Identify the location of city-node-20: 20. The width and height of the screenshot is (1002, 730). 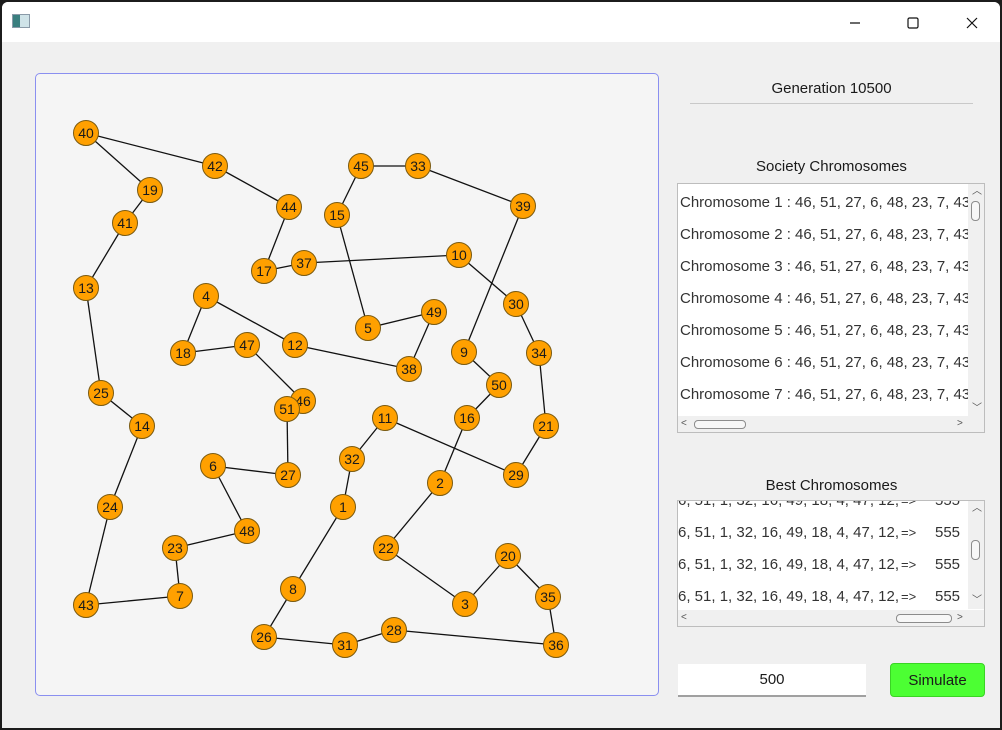
(508, 556).